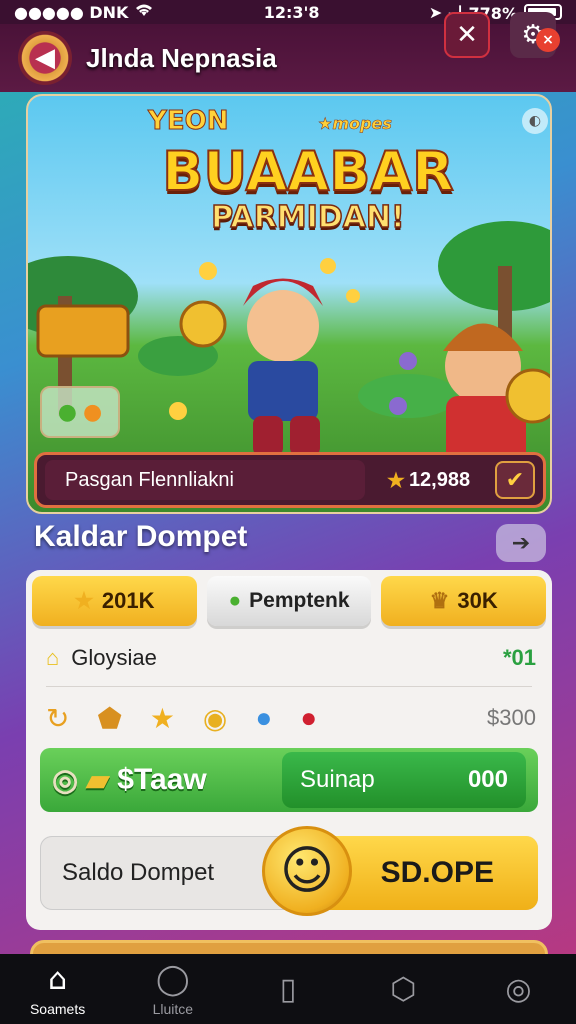 This screenshot has width=576, height=1024. What do you see at coordinates (203, 324) in the screenshot?
I see `hero-coin` at bounding box center [203, 324].